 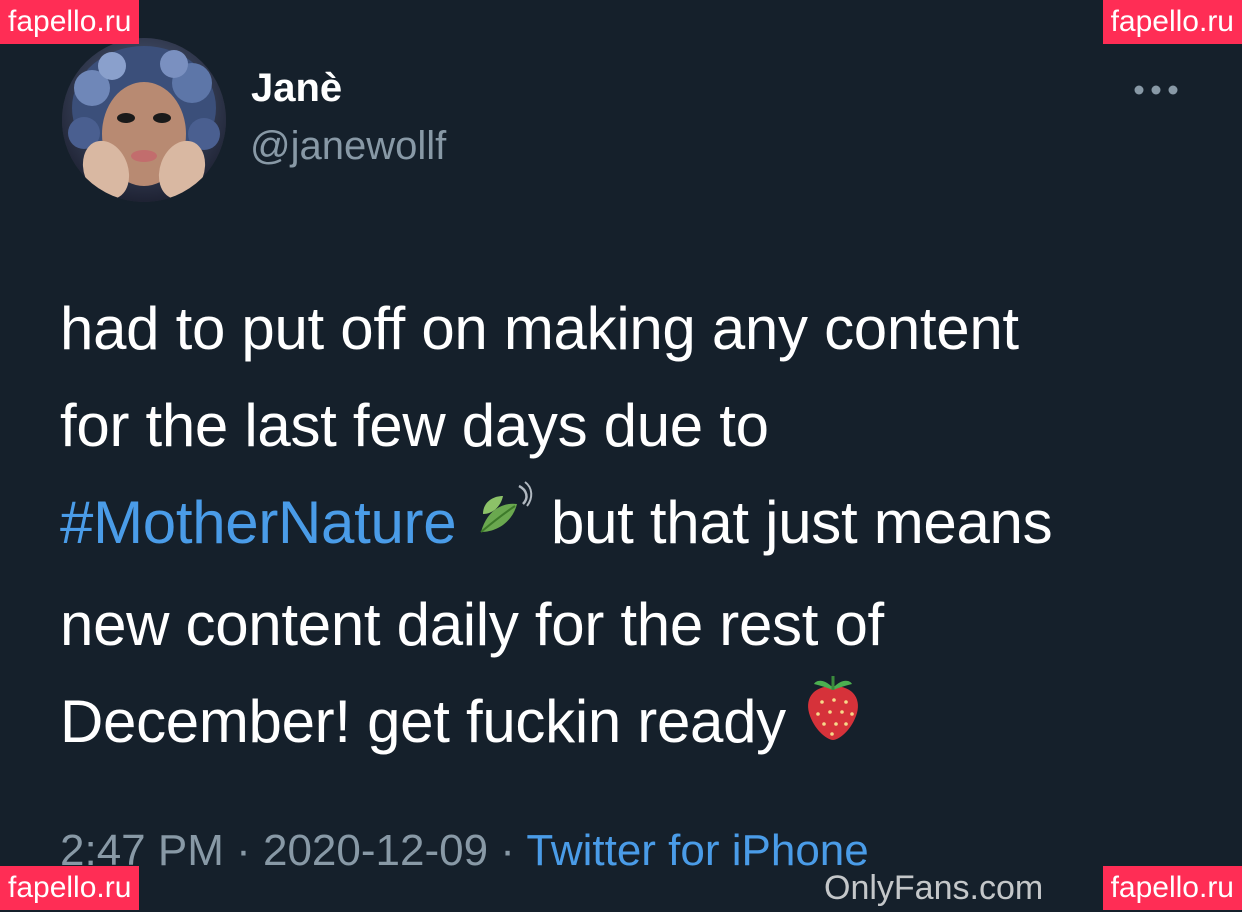 I want to click on tweet-line-rest: but that just means, so click(x=793, y=522).